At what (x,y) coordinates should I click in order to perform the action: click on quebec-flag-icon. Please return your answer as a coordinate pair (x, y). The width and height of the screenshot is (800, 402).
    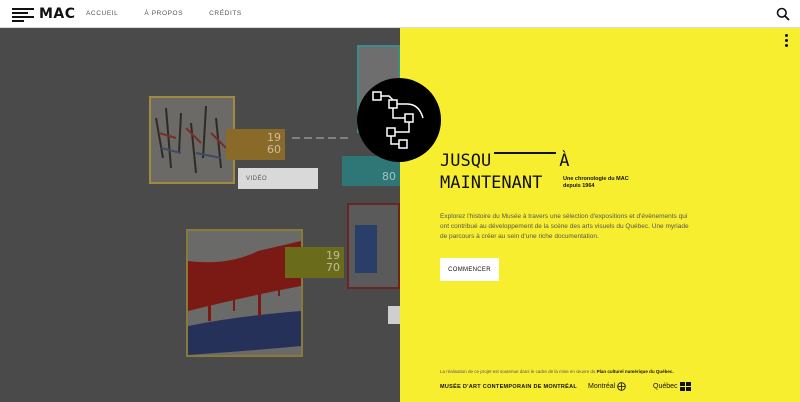
    Looking at the image, I should click on (685, 386).